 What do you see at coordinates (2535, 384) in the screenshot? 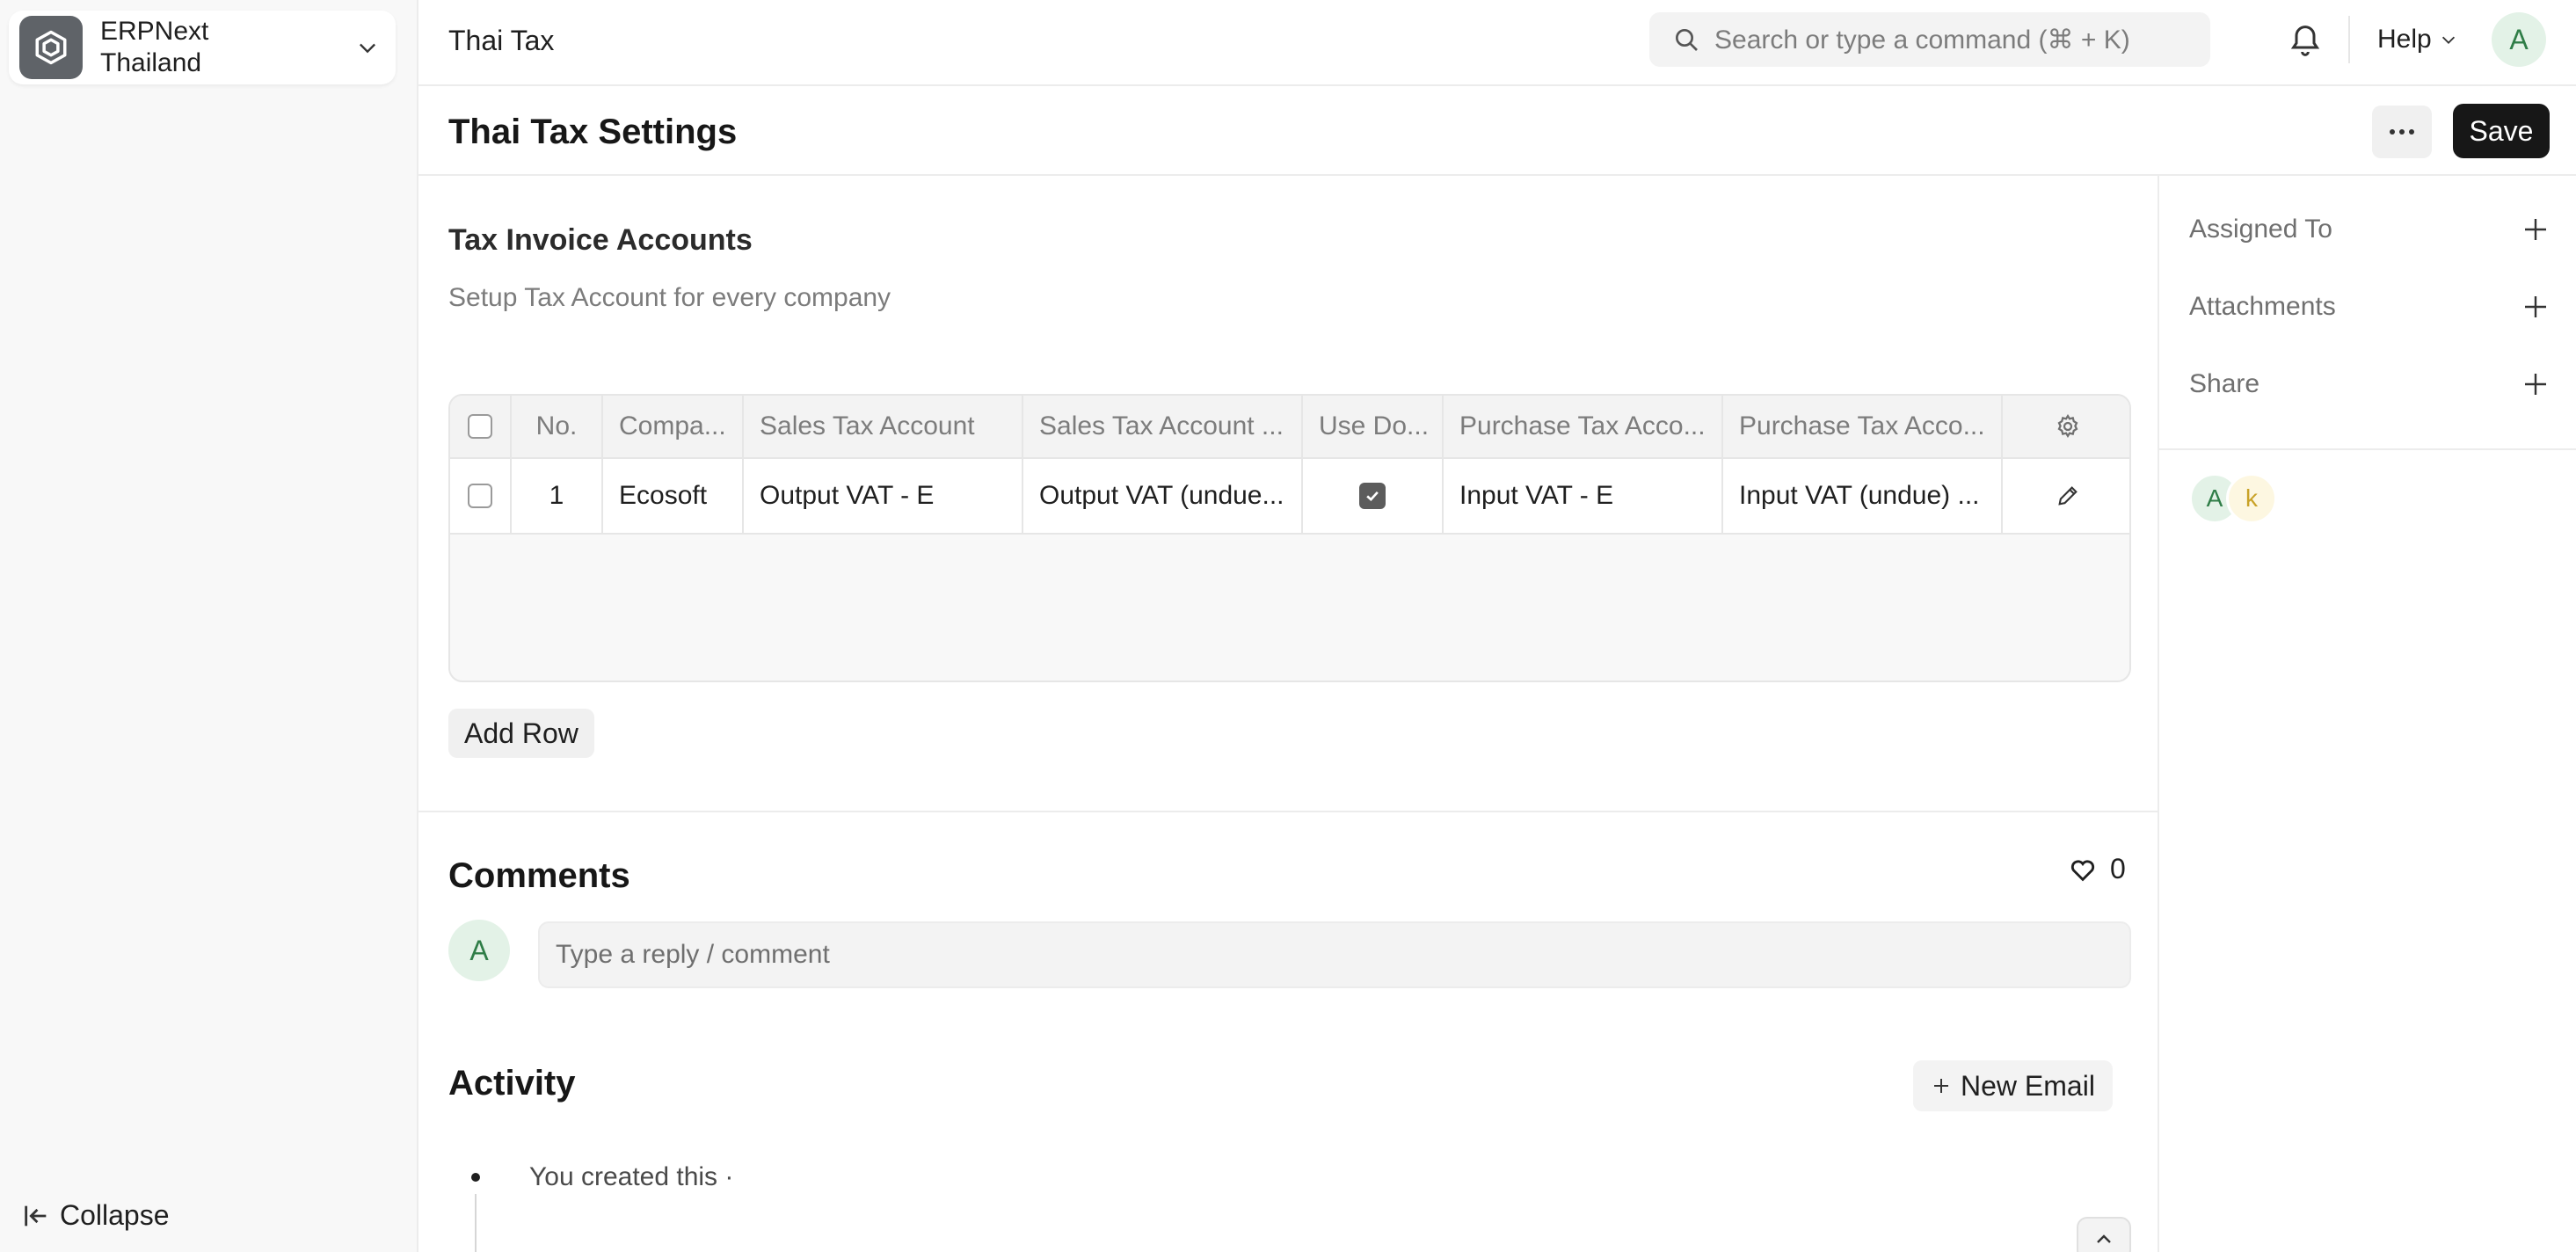
I see `add-share-plus-icon` at bounding box center [2535, 384].